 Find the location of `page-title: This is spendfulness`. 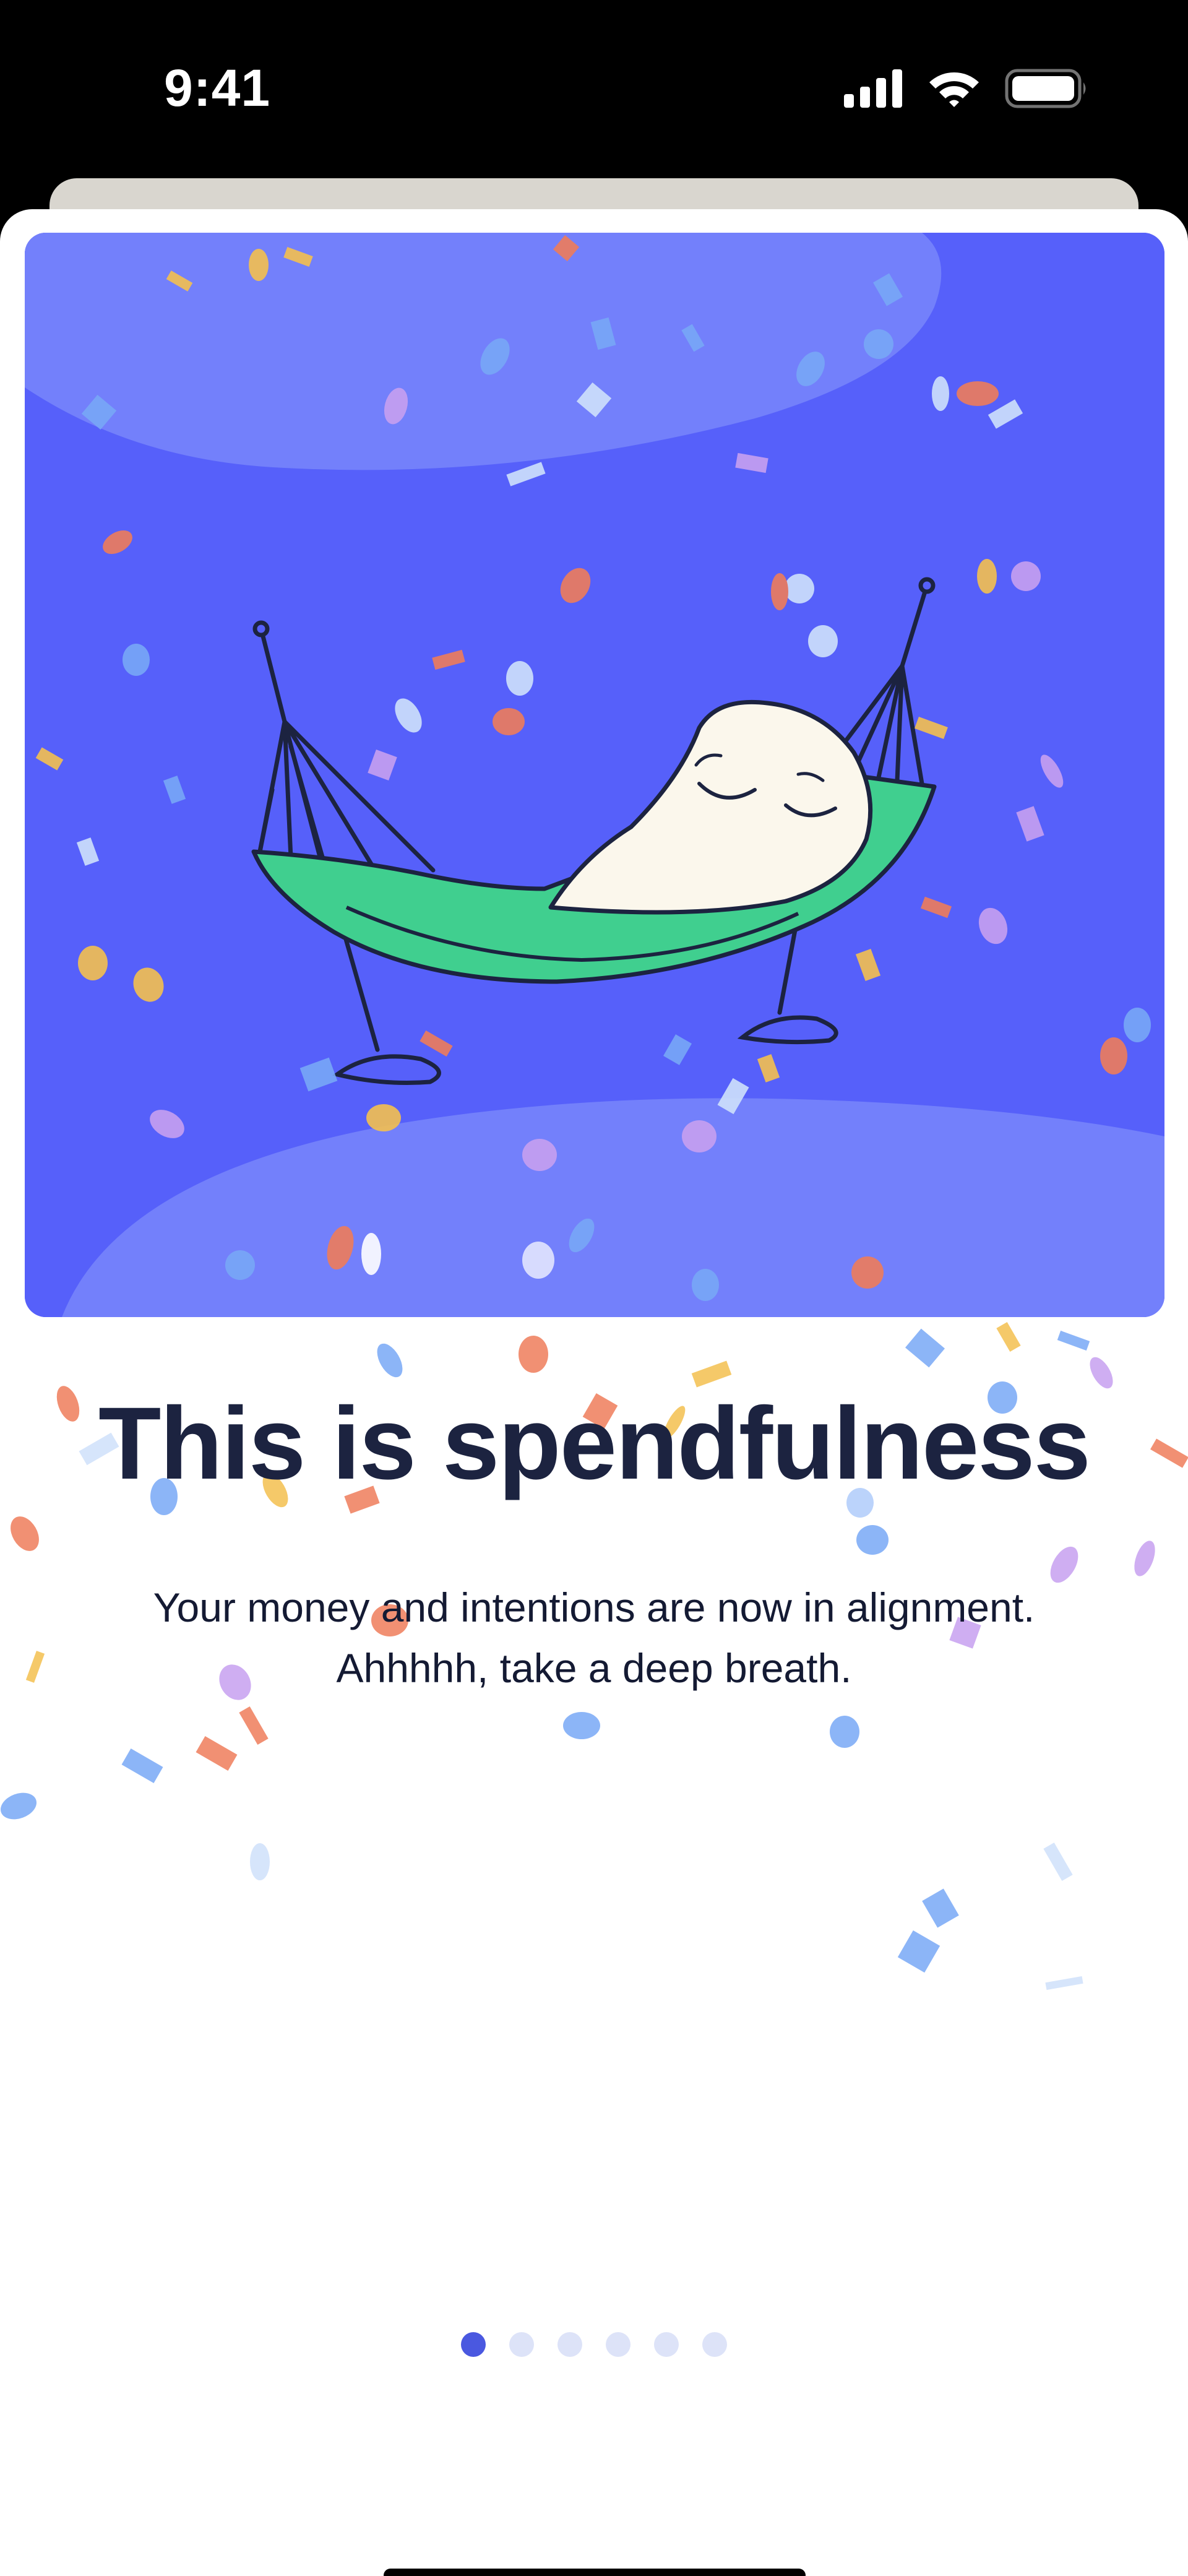

page-title: This is spendfulness is located at coordinates (594, 1443).